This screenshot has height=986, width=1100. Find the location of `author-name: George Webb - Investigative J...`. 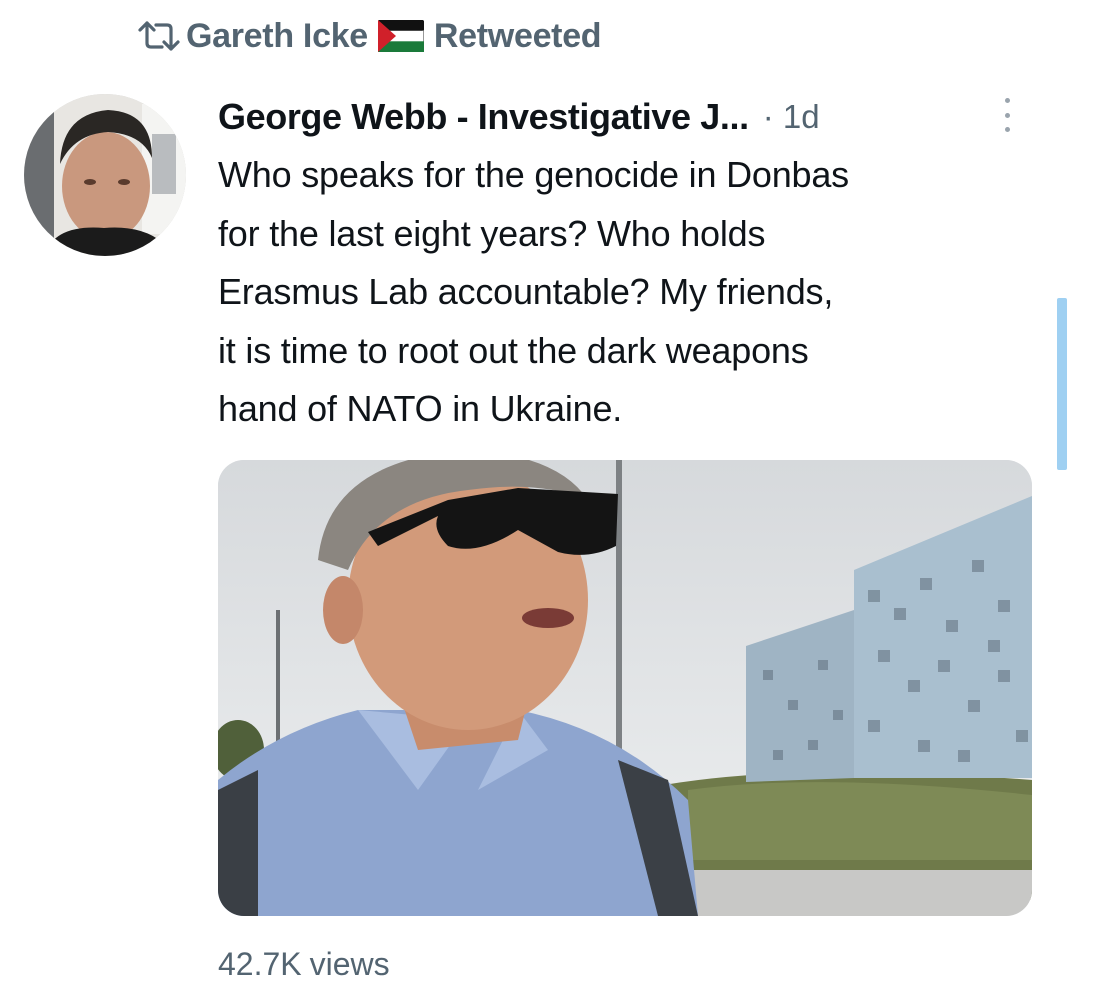

author-name: George Webb - Investigative J... is located at coordinates (483, 117).